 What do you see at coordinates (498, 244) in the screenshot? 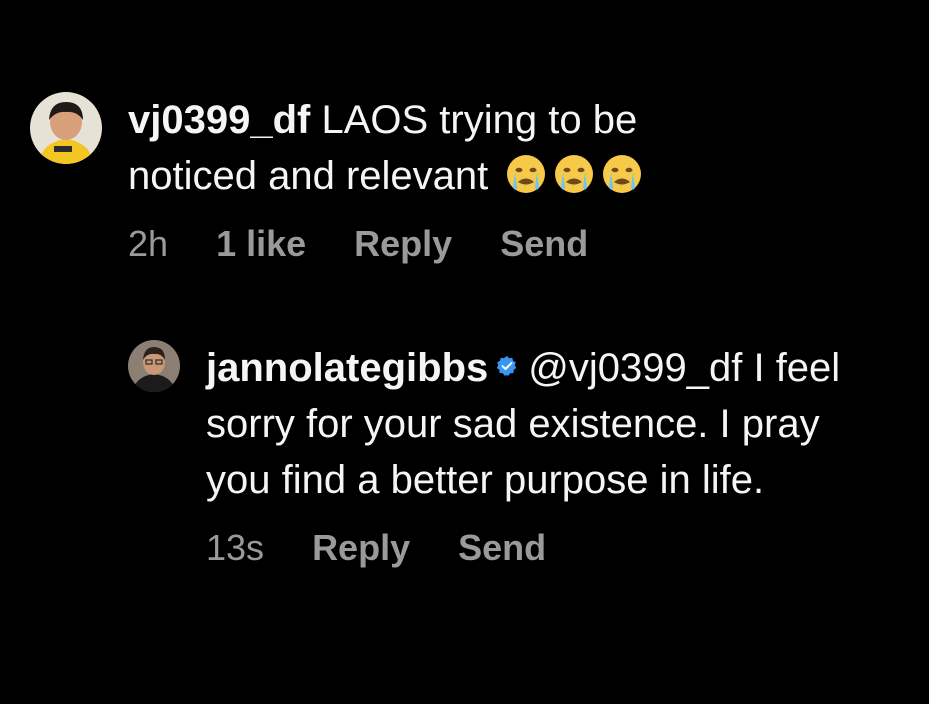
I see `comment-meta: 2h 1 like Reply Send` at bounding box center [498, 244].